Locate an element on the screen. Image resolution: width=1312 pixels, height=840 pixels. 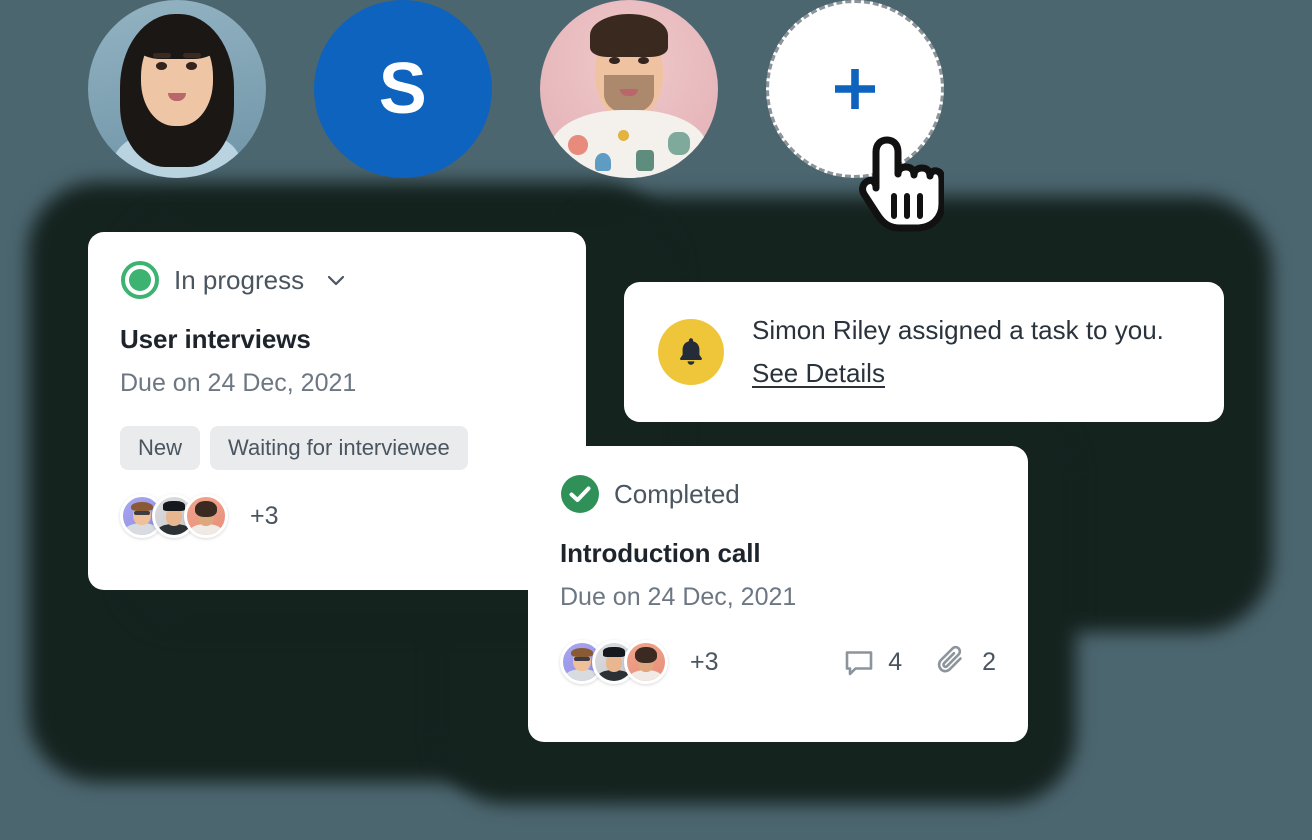
task-meta-row: +3 4 2 is located at coordinates (778, 662).